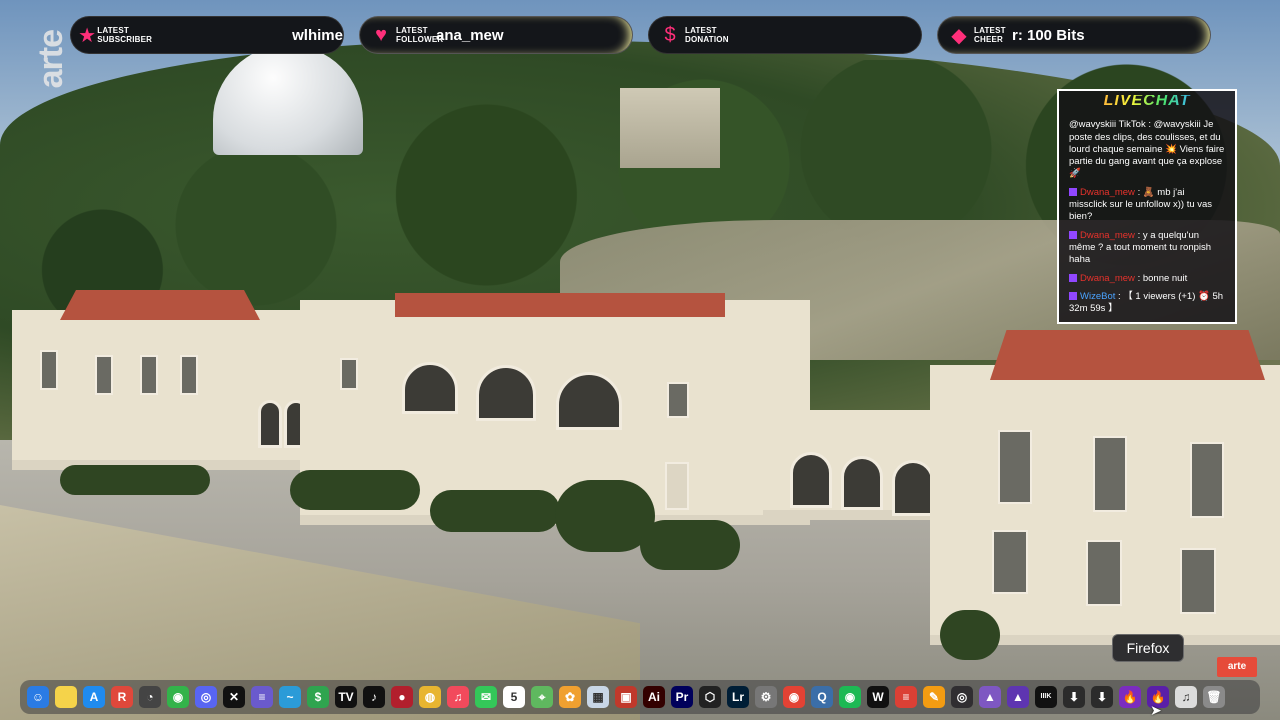 The image size is (1280, 720). I want to click on dock-app-notes-icon, so click(66, 697).